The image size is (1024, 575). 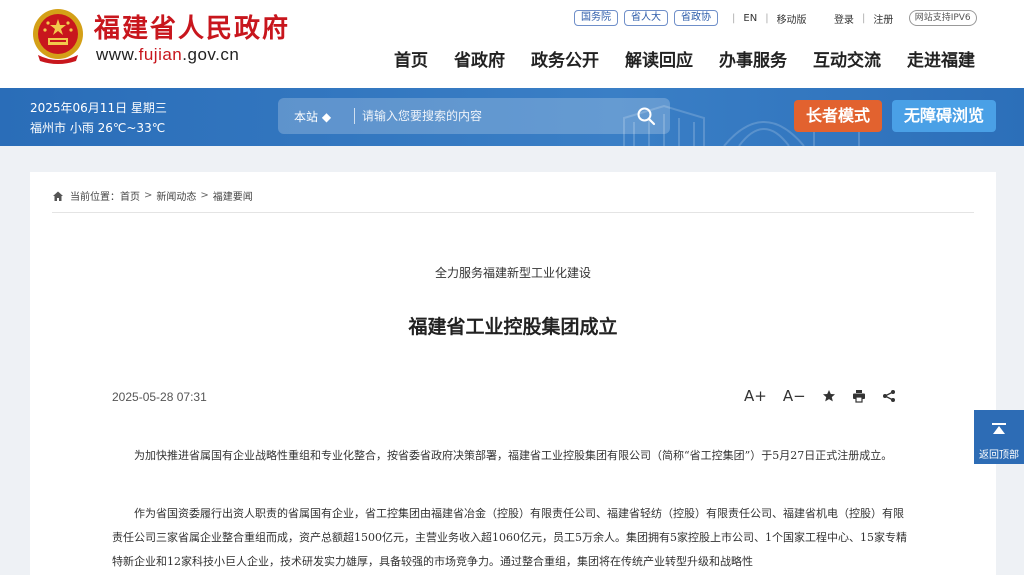 I want to click on site-url: www.fujian.gov.cn, so click(x=167, y=55).